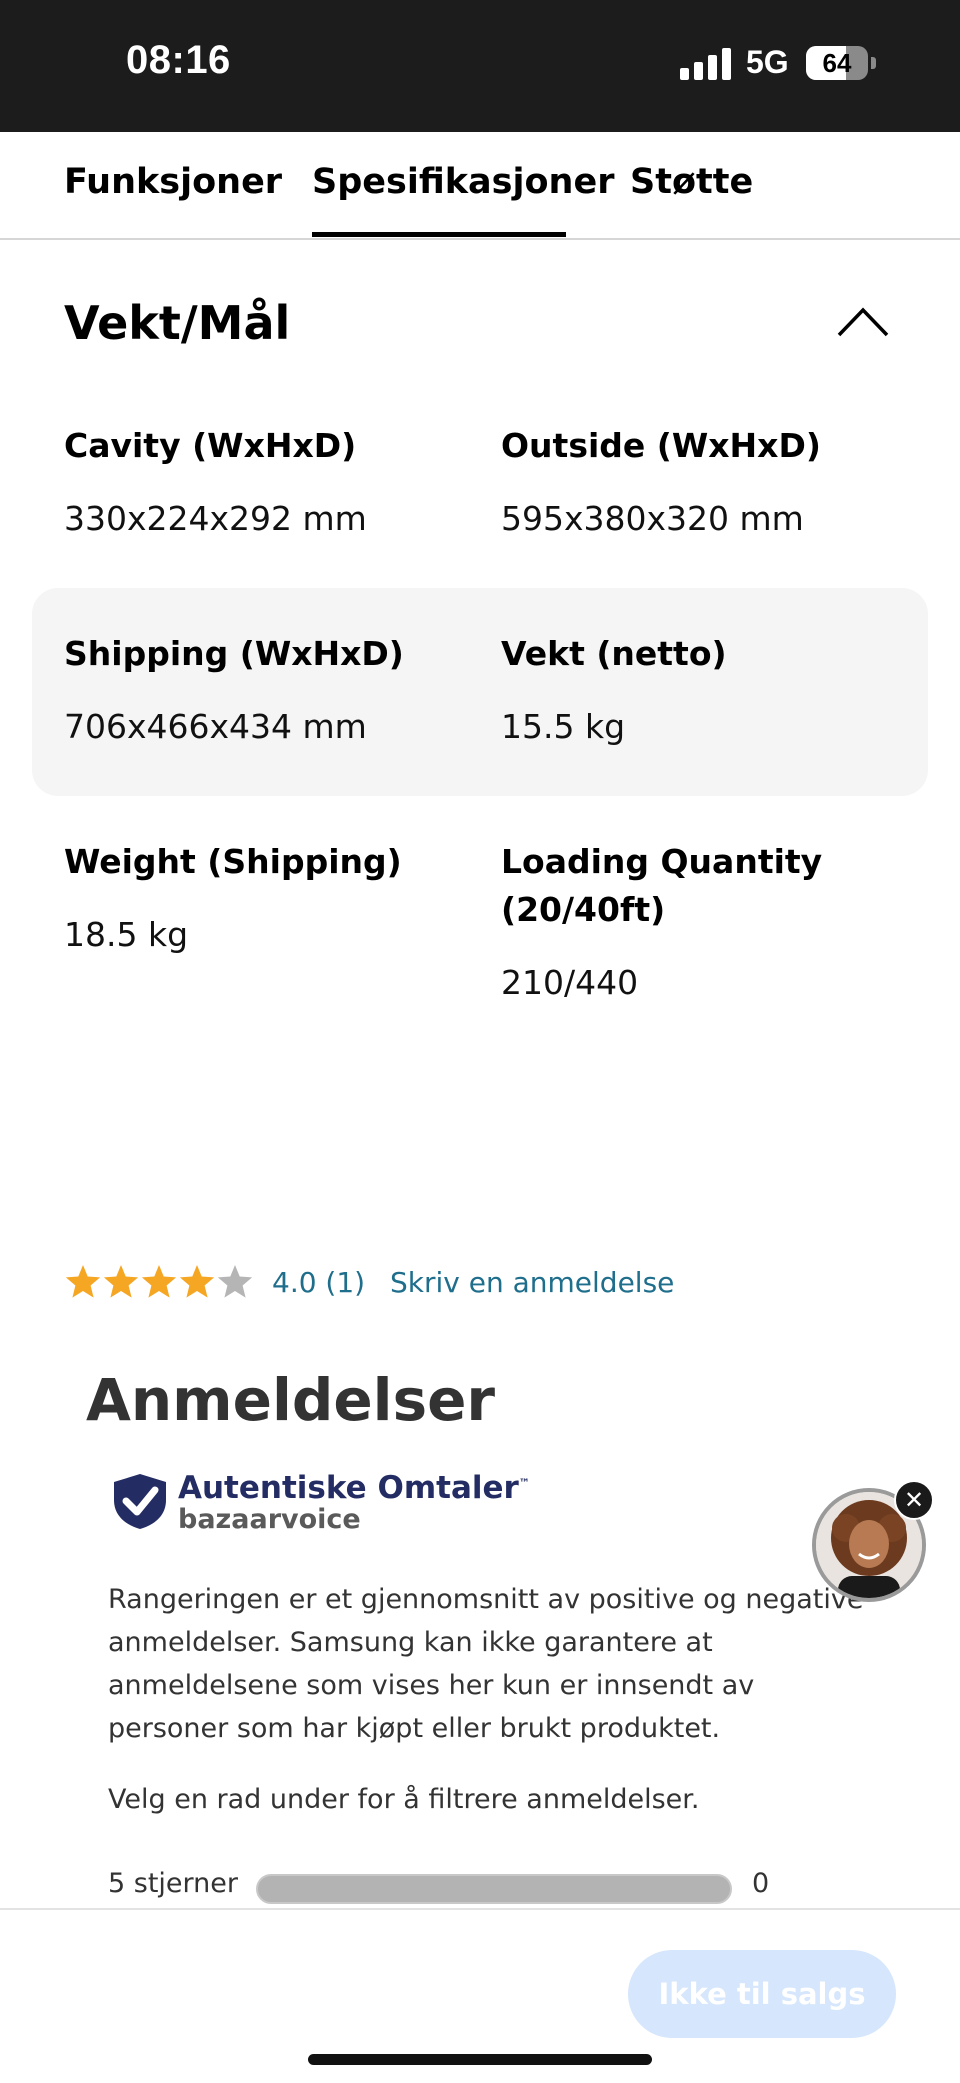 Image resolution: width=960 pixels, height=2083 pixels. I want to click on chat-close-button: ✕, so click(914, 1500).